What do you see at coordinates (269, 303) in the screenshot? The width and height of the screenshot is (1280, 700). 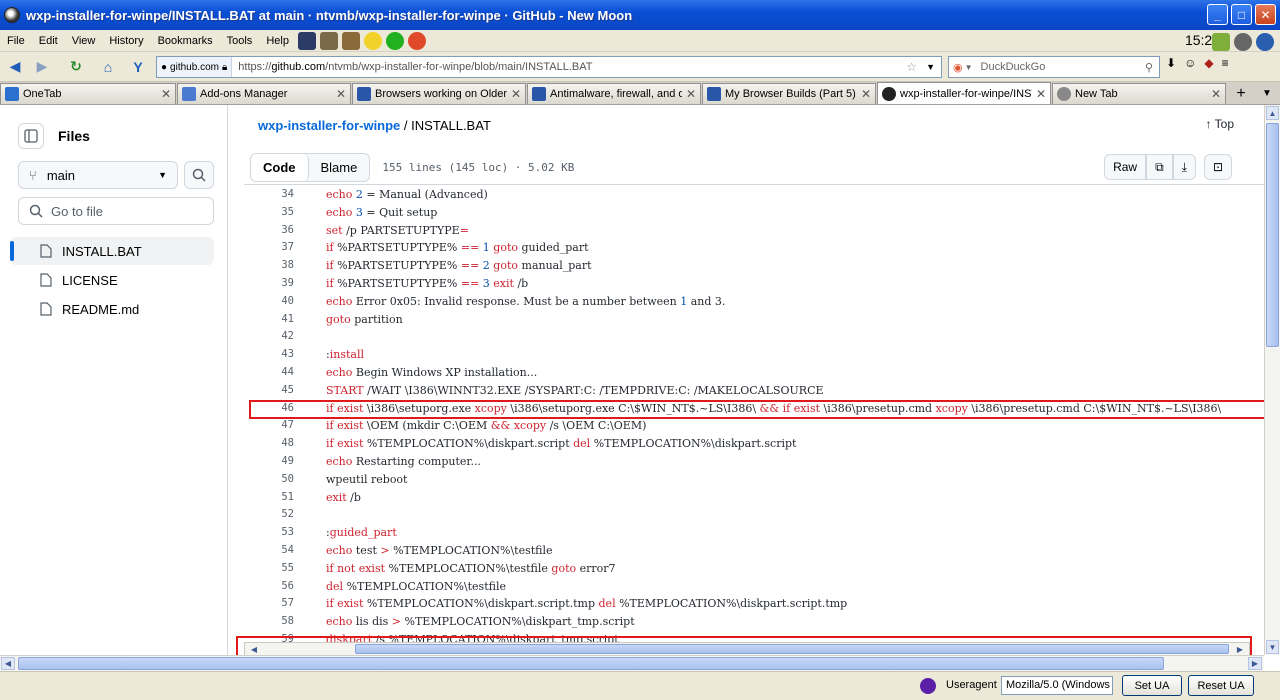 I see `line-number: 40` at bounding box center [269, 303].